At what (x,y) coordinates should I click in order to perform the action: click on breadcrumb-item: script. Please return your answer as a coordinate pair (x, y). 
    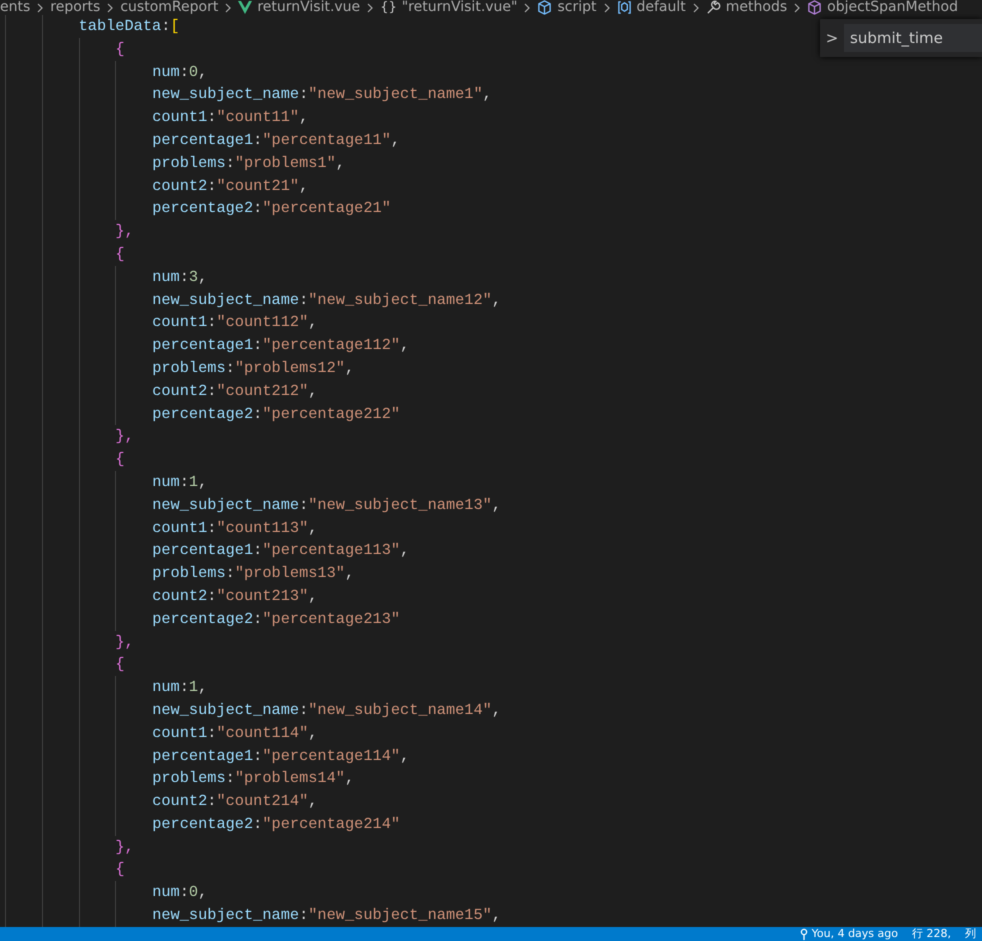
    Looking at the image, I should click on (576, 7).